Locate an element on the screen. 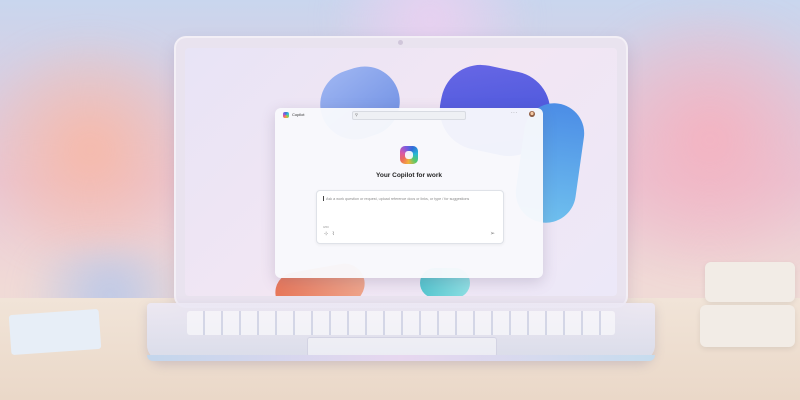 The width and height of the screenshot is (800, 400). text-cursor is located at coordinates (323, 198).